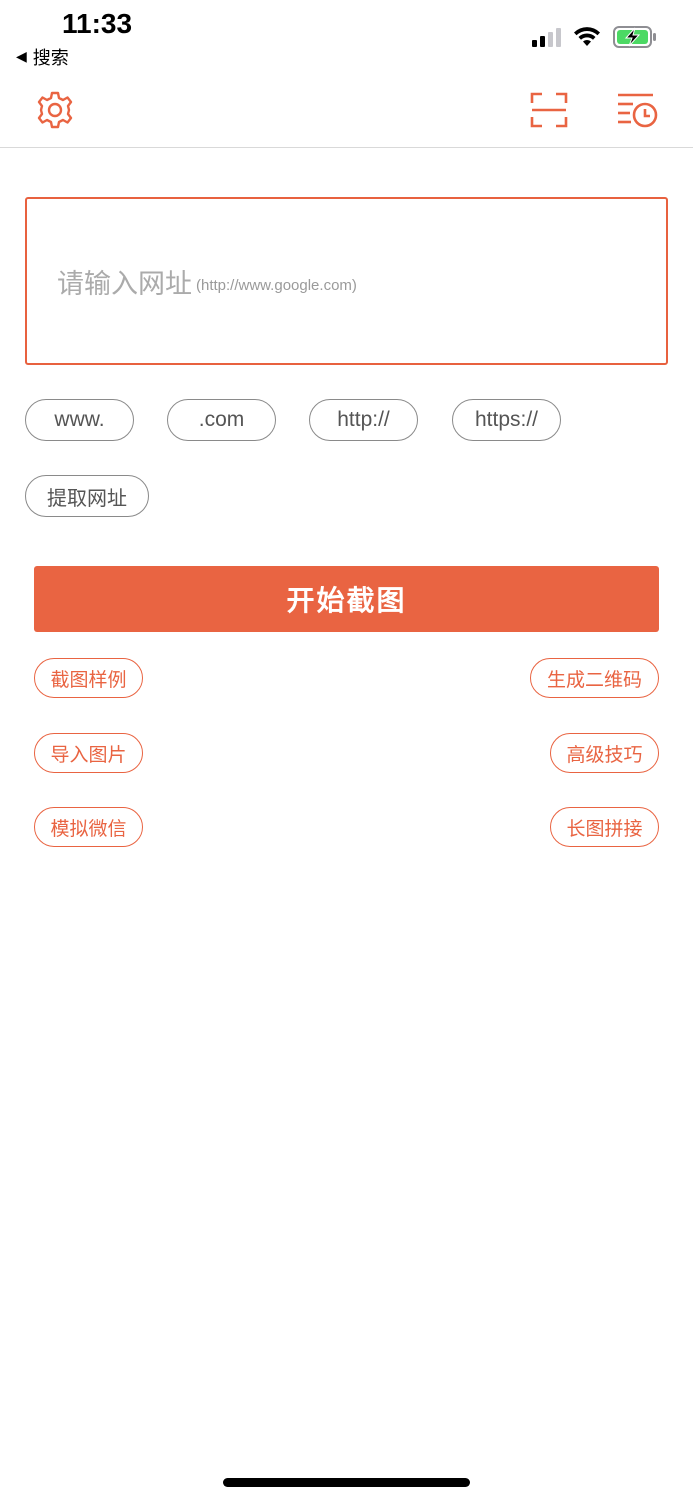 This screenshot has width=693, height=1500. Describe the element at coordinates (346, 147) in the screenshot. I see `header-divider` at that location.